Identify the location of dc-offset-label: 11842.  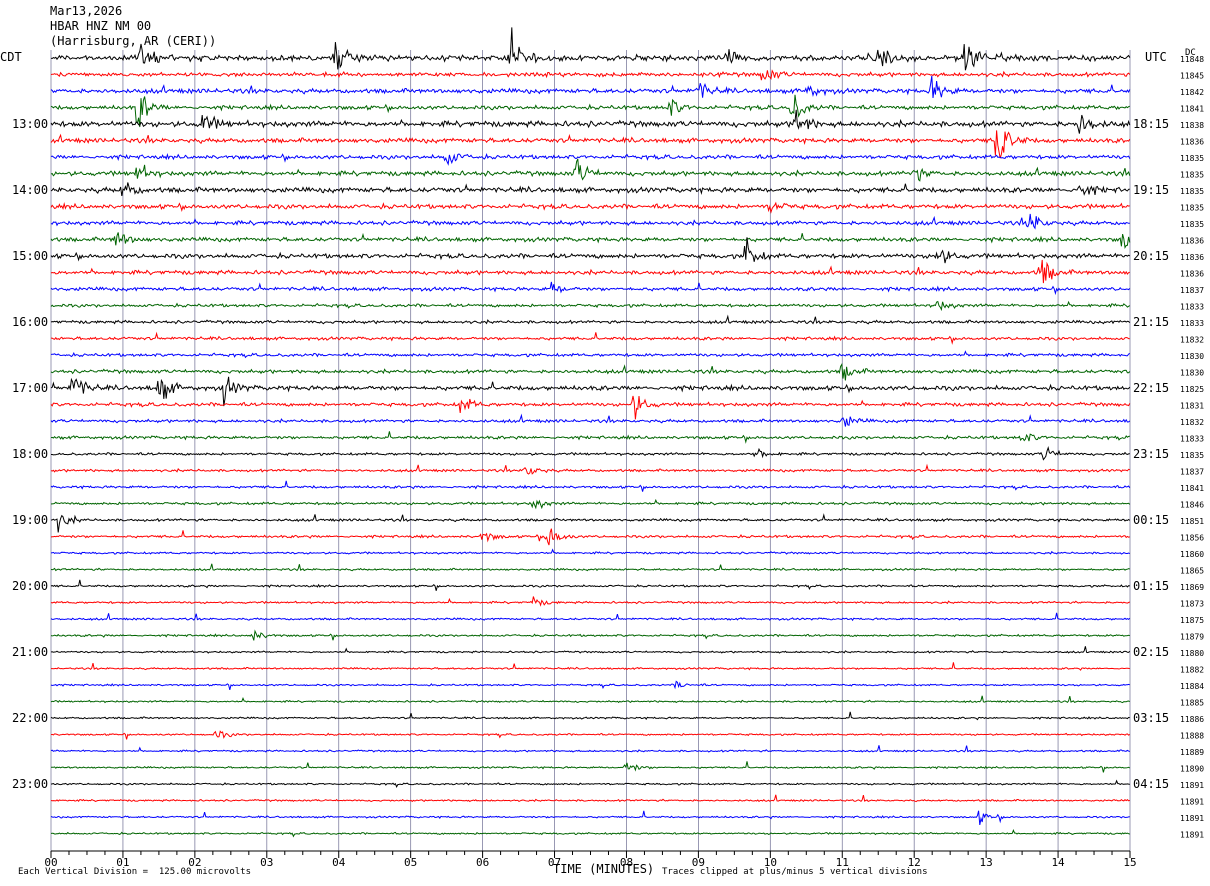
(1192, 92).